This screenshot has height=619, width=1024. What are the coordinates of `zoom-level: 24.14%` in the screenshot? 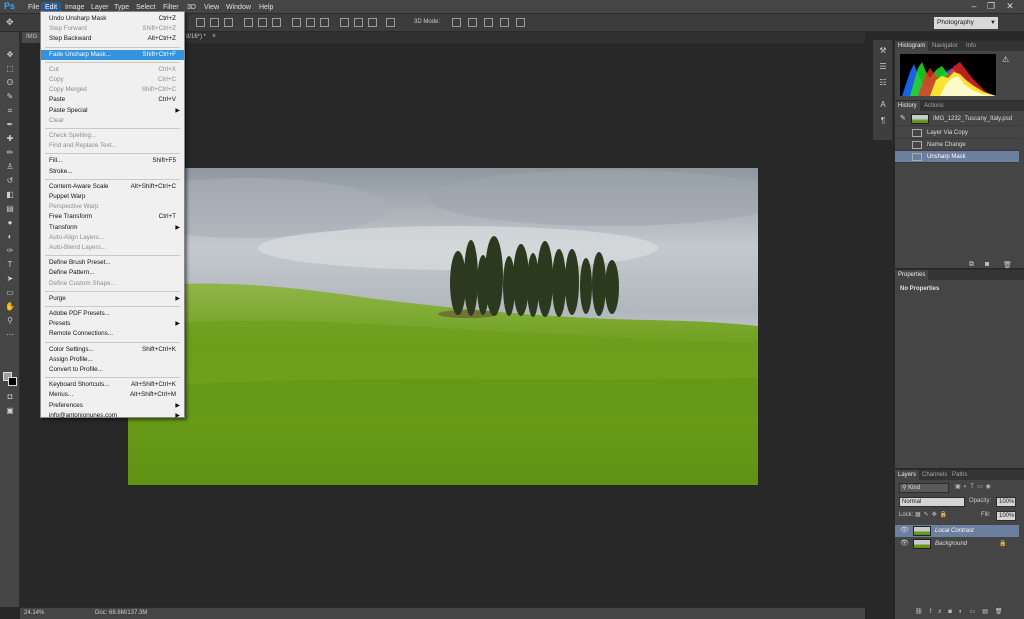 It's located at (34, 613).